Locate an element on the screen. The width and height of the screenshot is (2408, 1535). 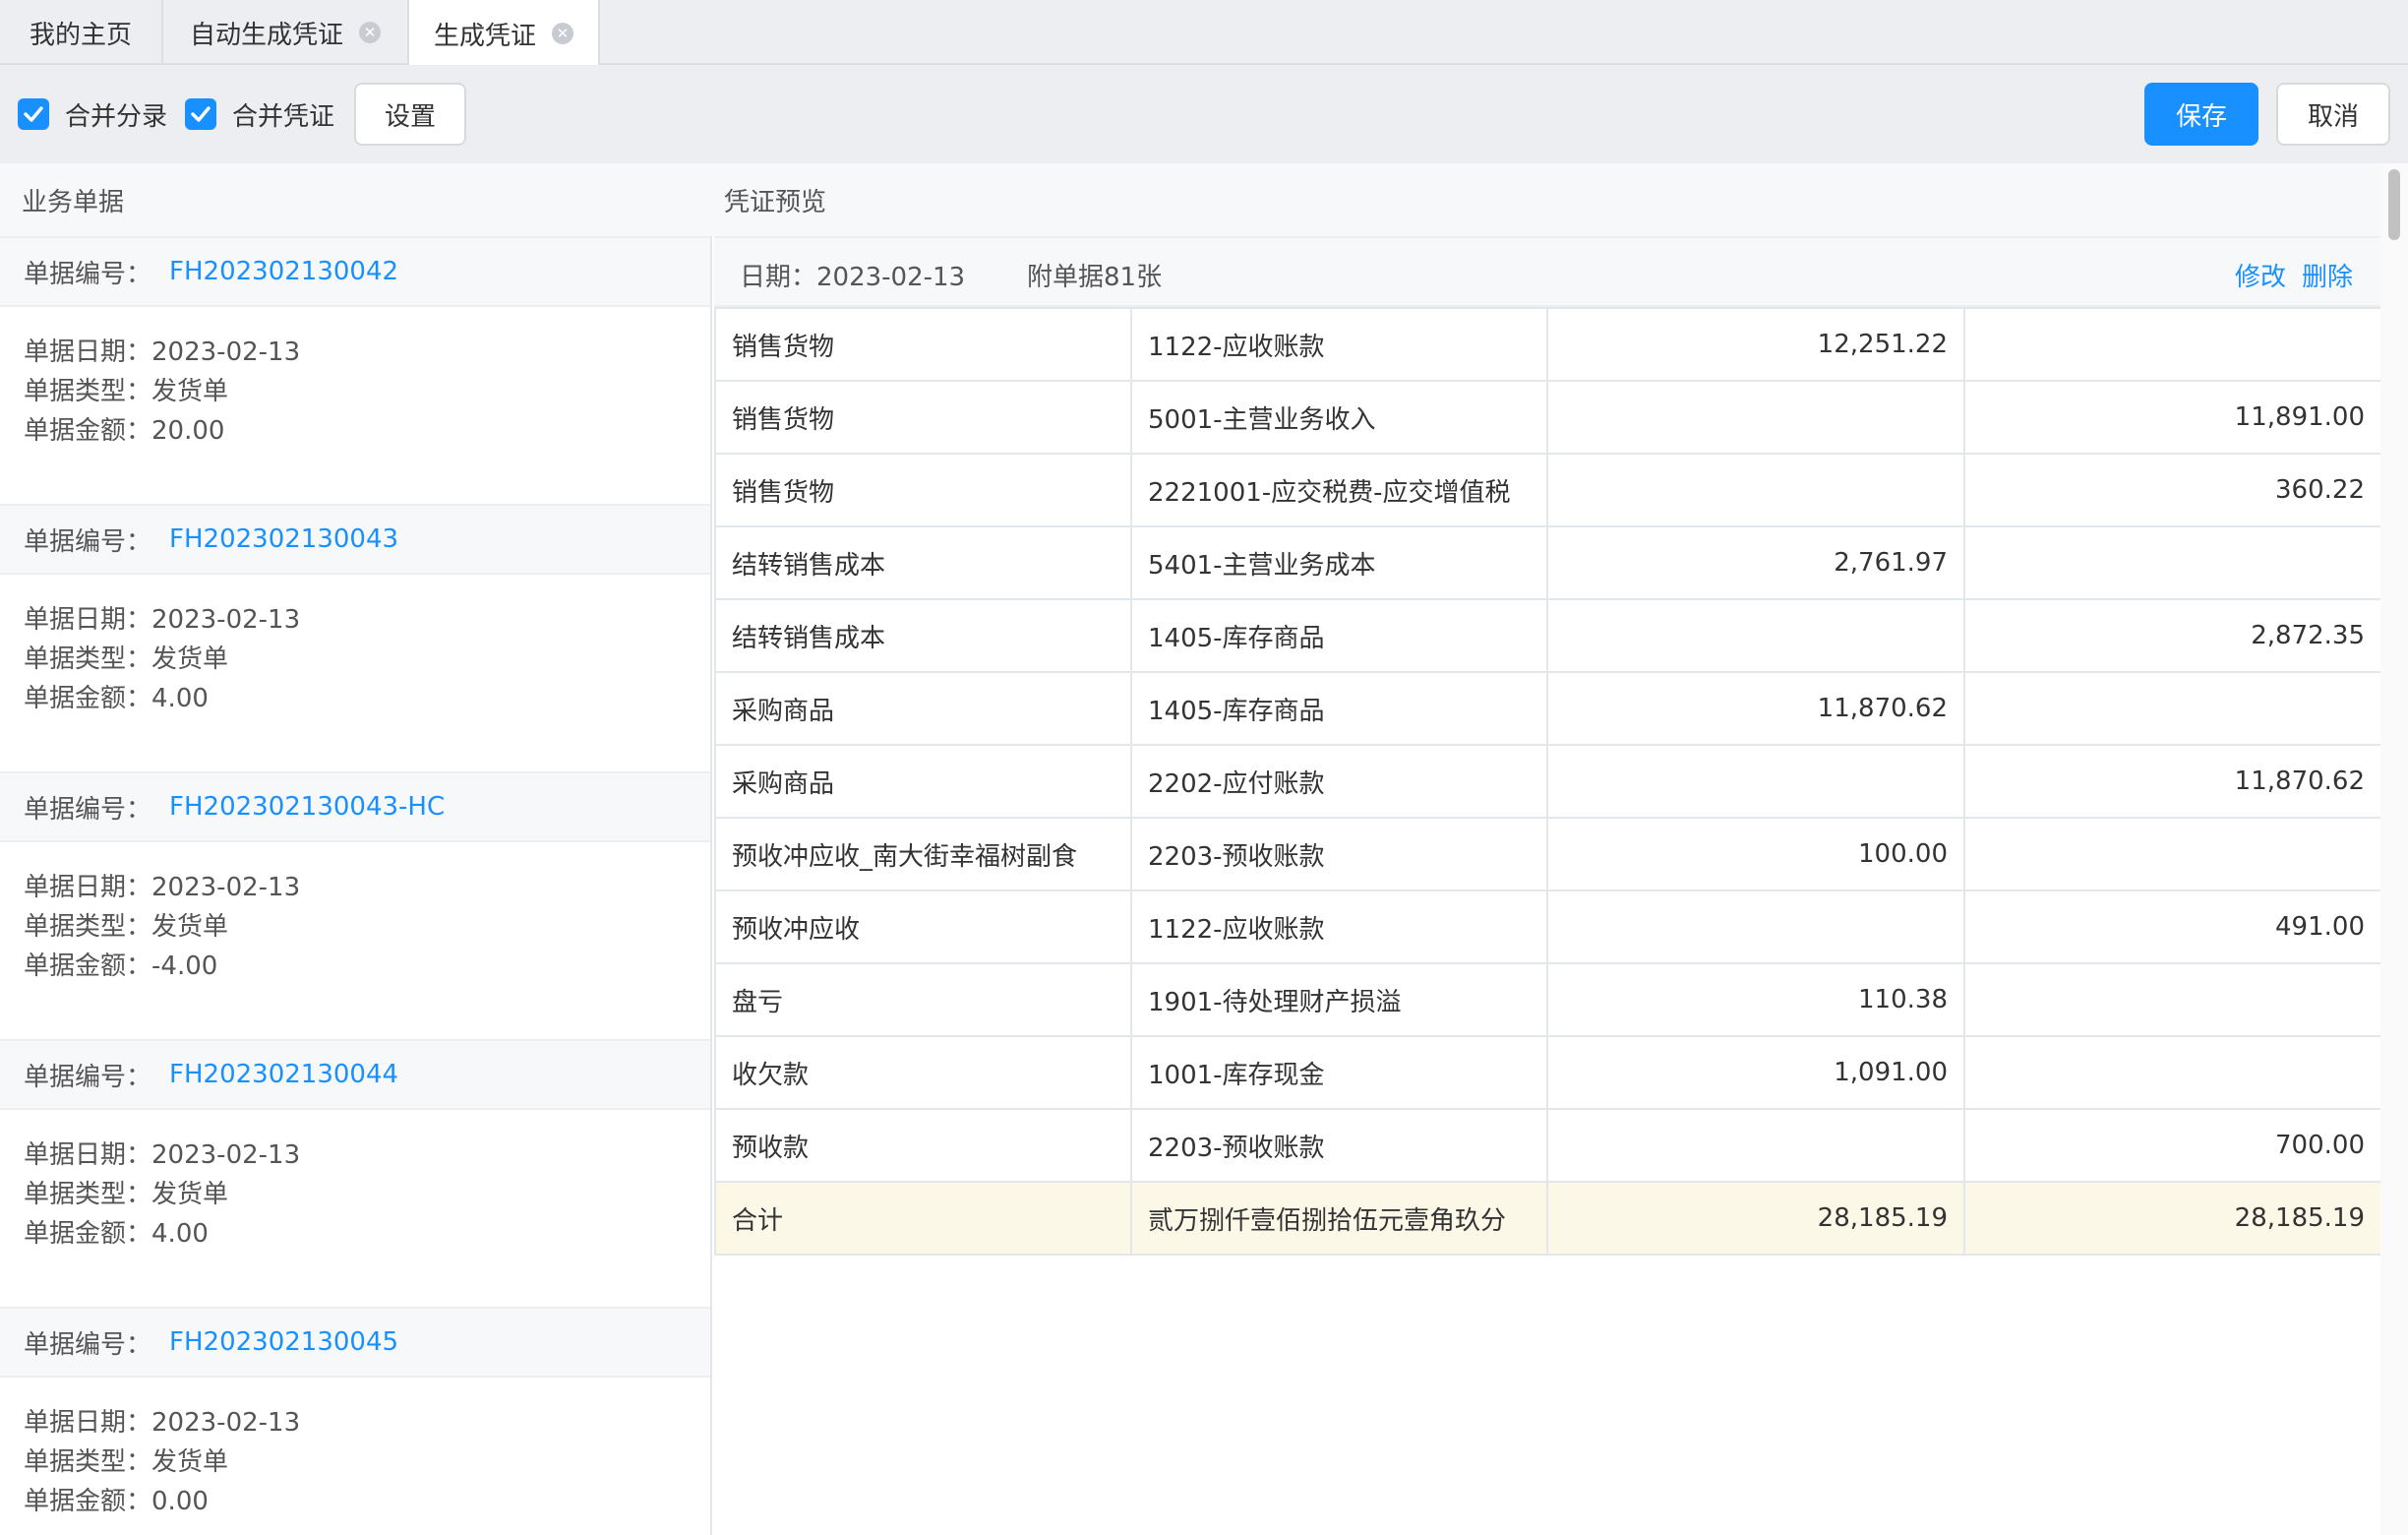
document-card-body: 单据日期：2023-02-13 单据类型：发货单 单据金额：0.00 is located at coordinates (355, 1449).